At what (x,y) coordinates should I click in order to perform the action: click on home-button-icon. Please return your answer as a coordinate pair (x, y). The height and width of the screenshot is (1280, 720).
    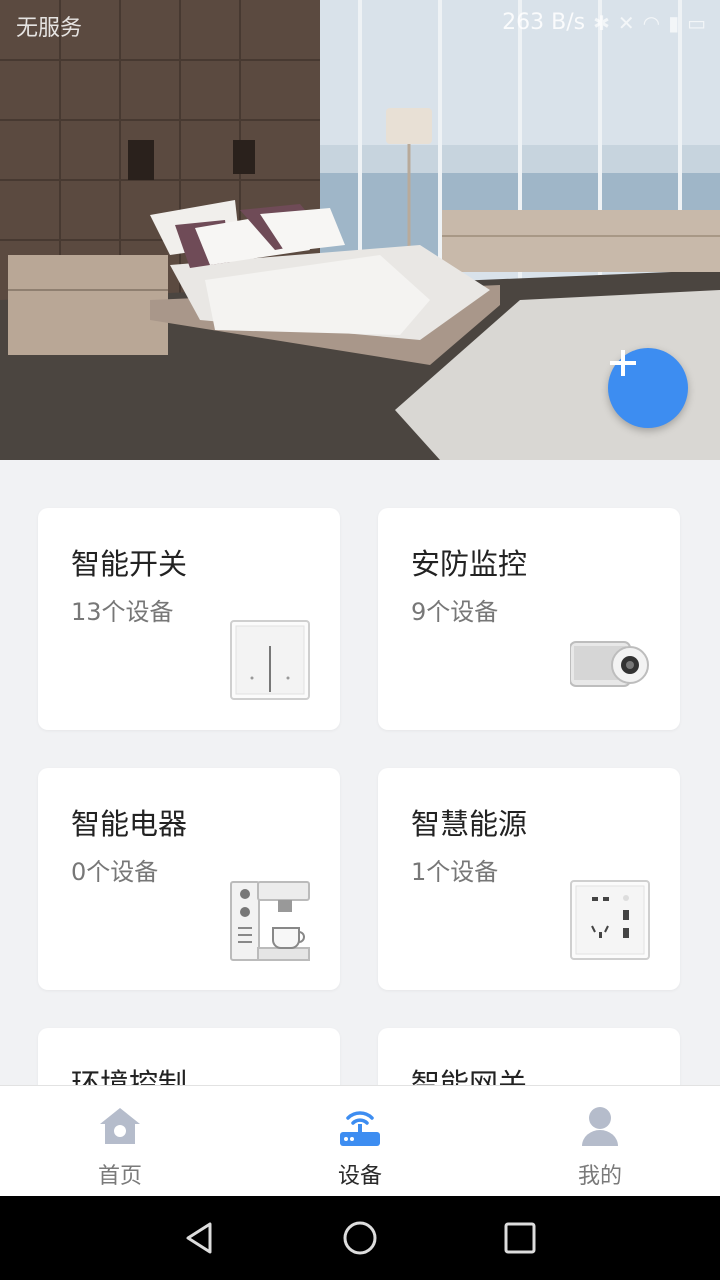
    Looking at the image, I should click on (360, 1238).